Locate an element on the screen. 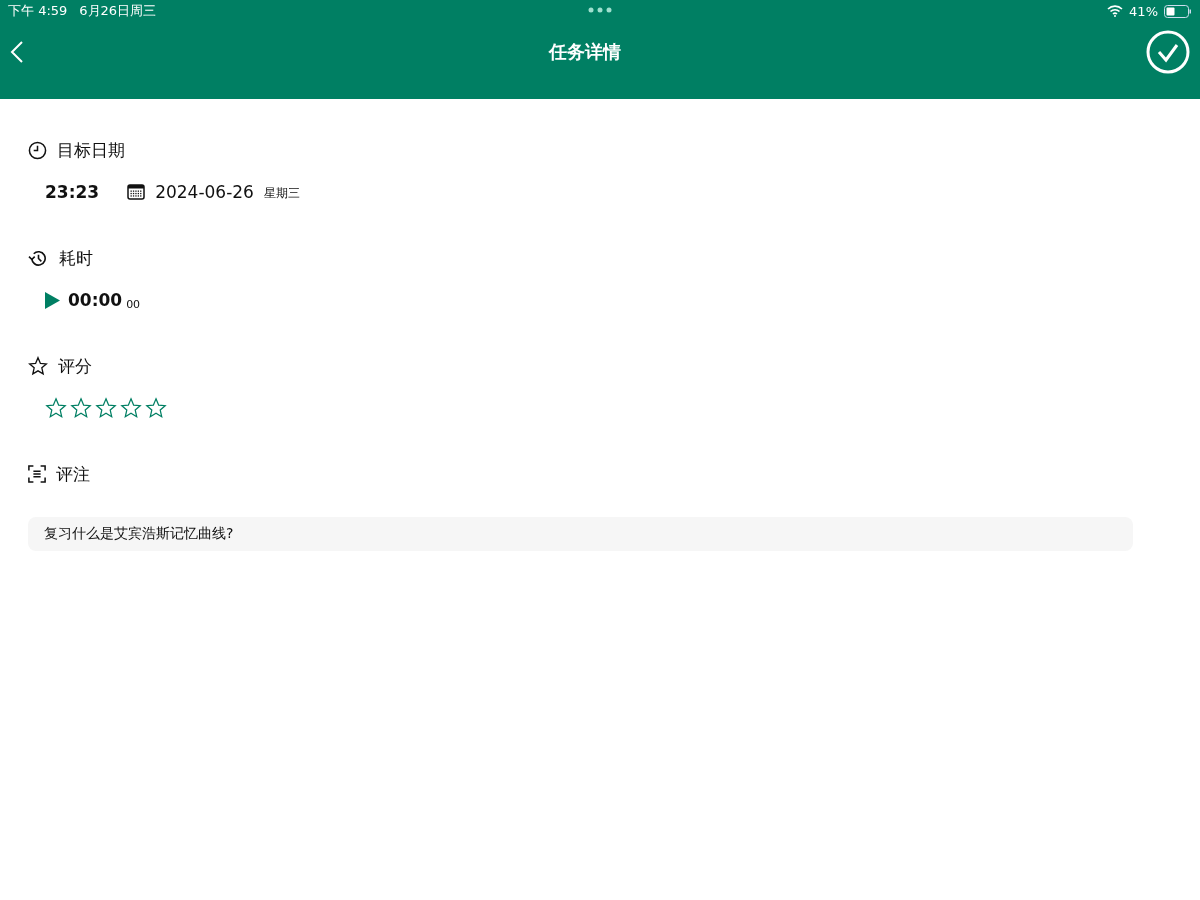  weekday-label: 星期三 is located at coordinates (281, 193).